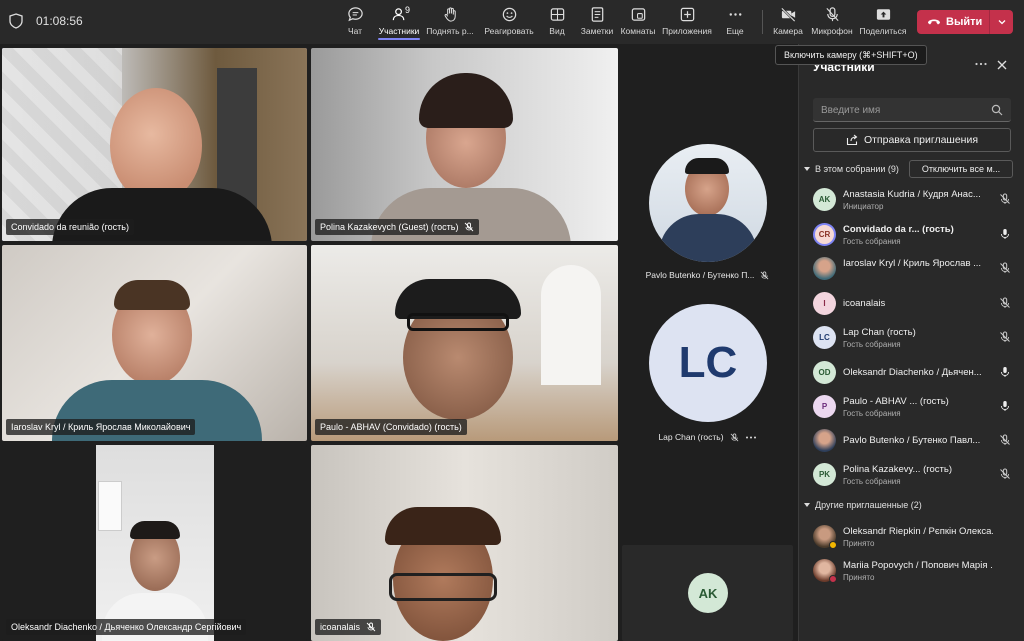  Describe the element at coordinates (638, 23) in the screenshot. I see `rooms-button: Комнаты` at that location.